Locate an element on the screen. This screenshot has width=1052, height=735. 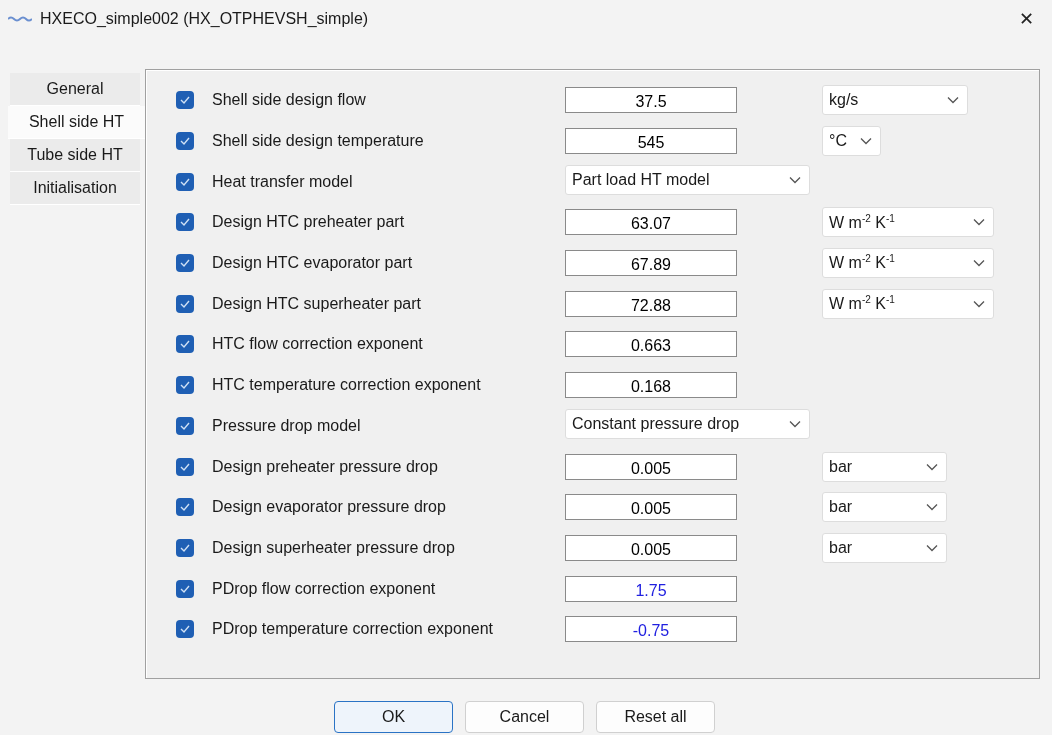
parameter-label: Design preheater pressure drop is located at coordinates (325, 466).